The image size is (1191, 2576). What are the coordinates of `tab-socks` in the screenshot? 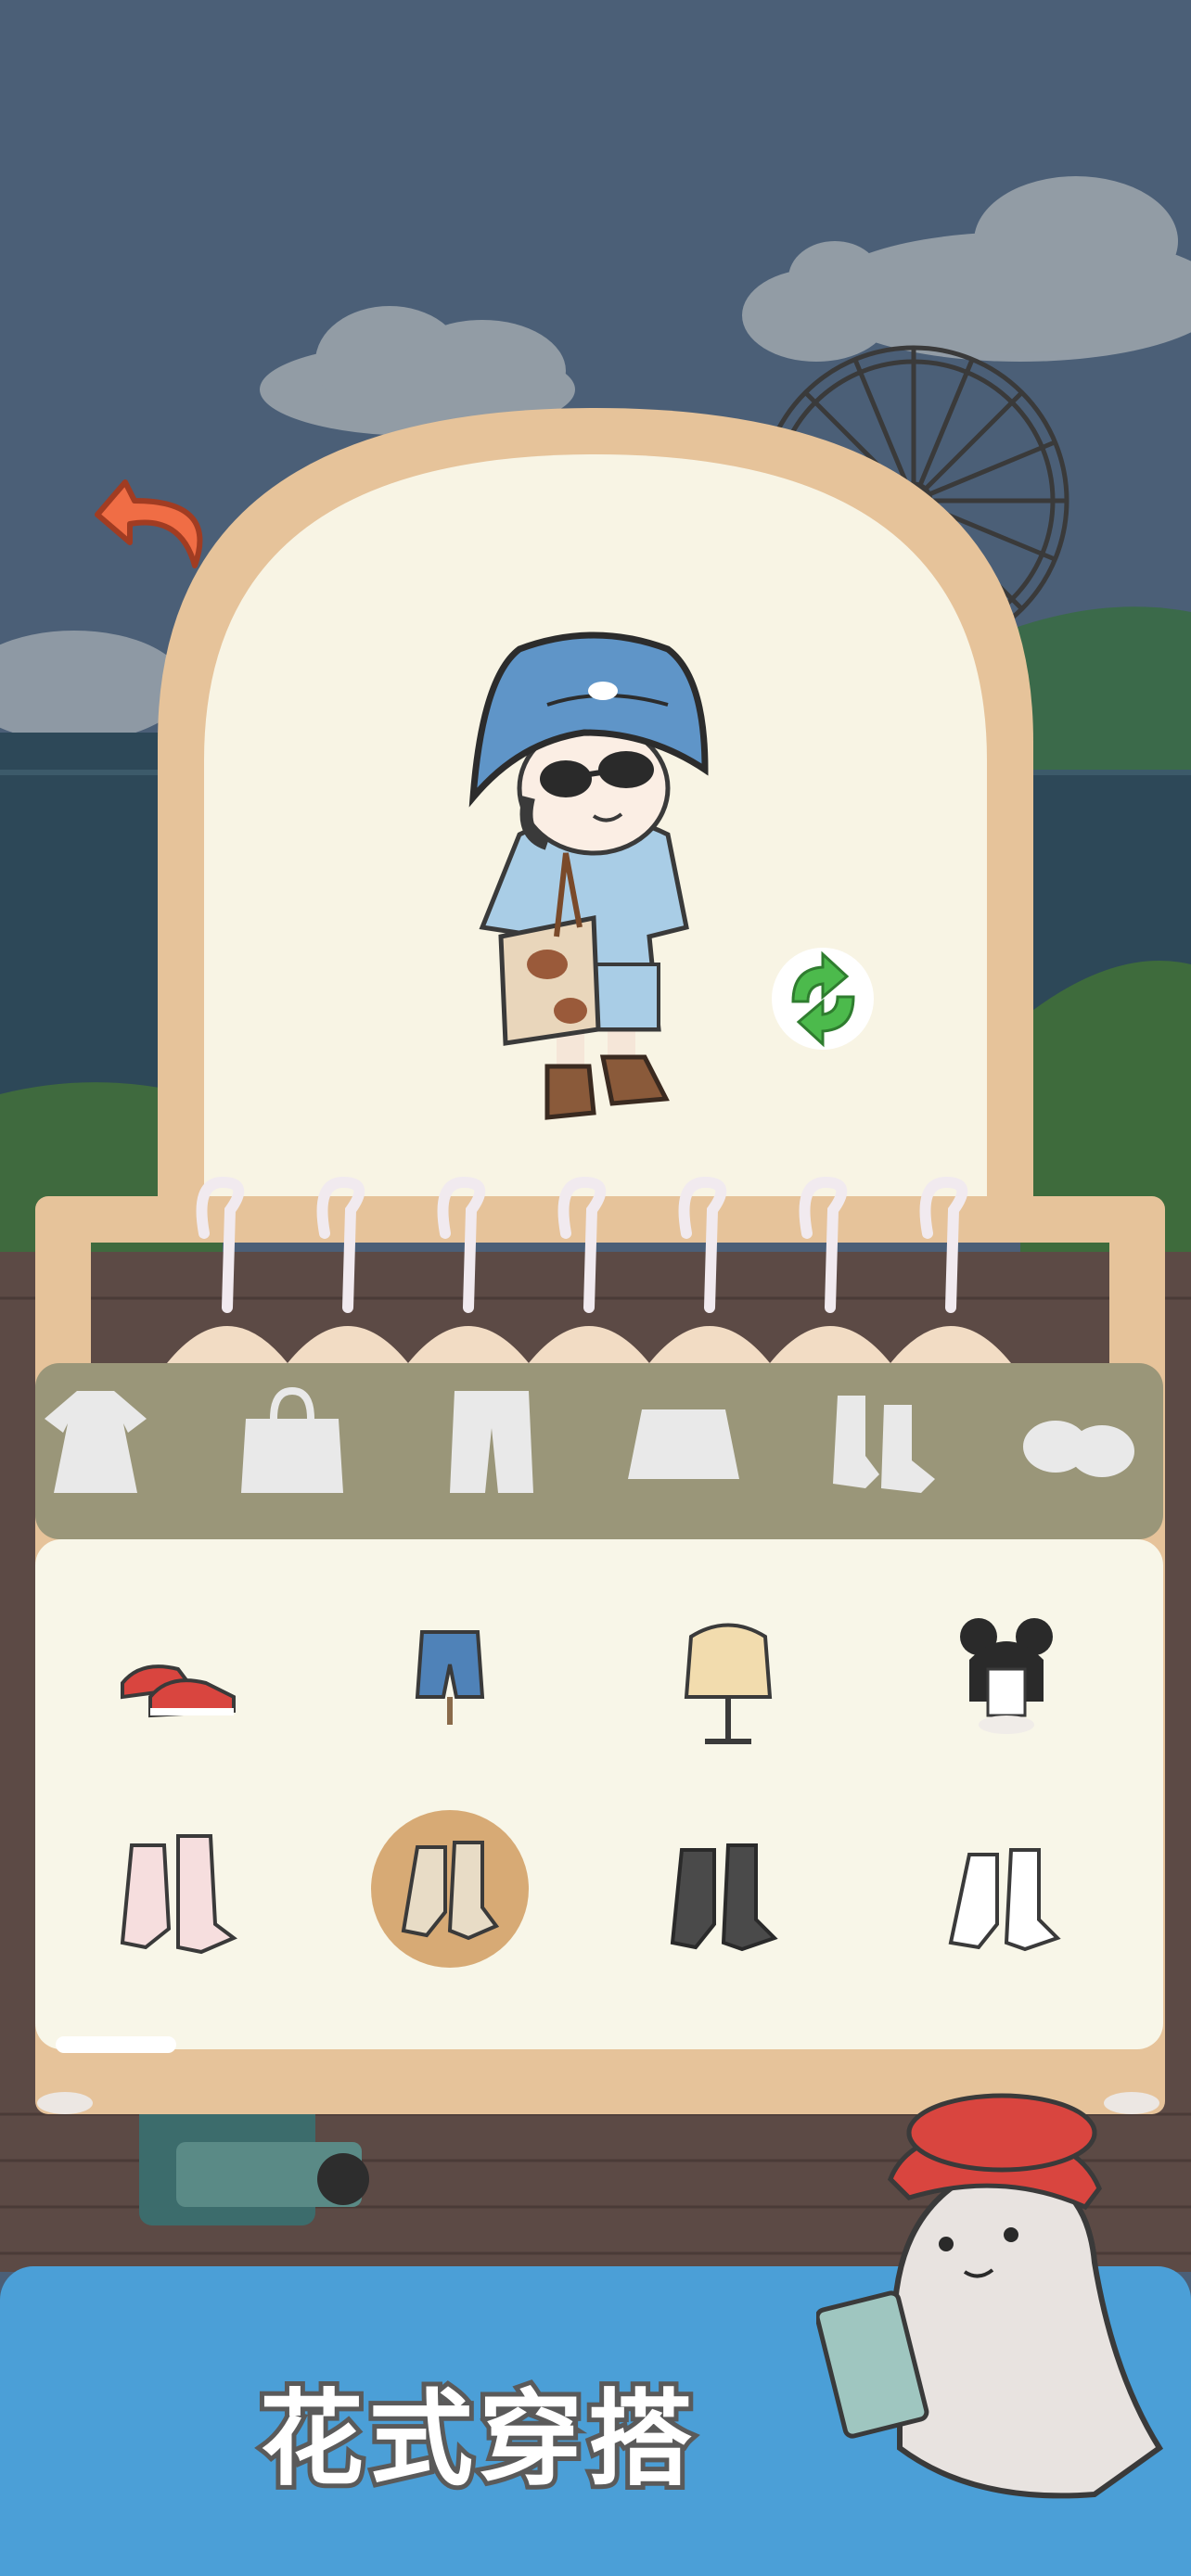 It's located at (884, 1442).